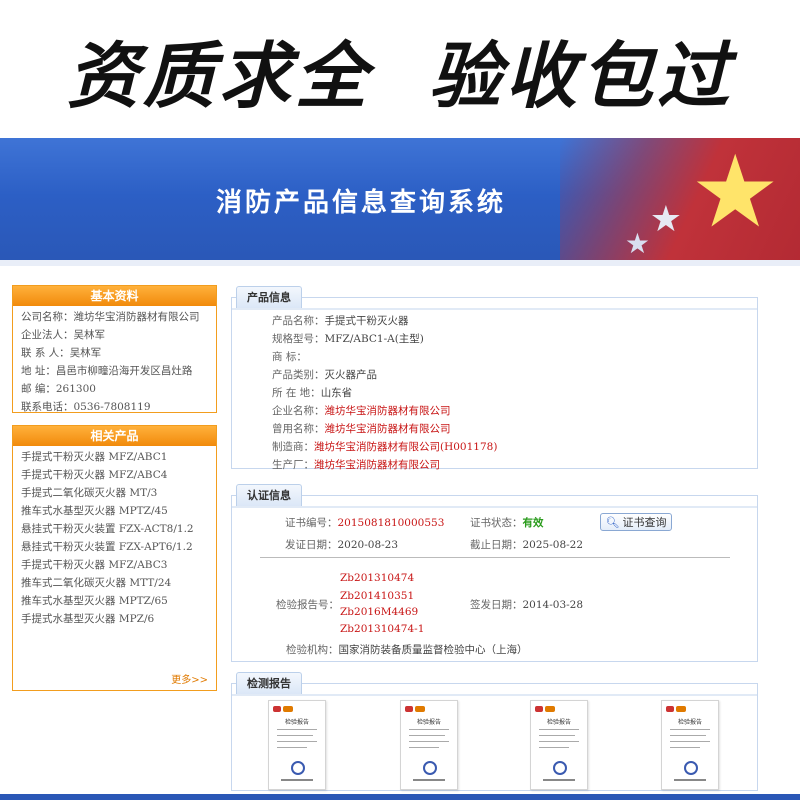 This screenshot has height=800, width=800. Describe the element at coordinates (63, 335) in the screenshot. I see `basic-row-legal: 企业法人：吴林军` at that location.